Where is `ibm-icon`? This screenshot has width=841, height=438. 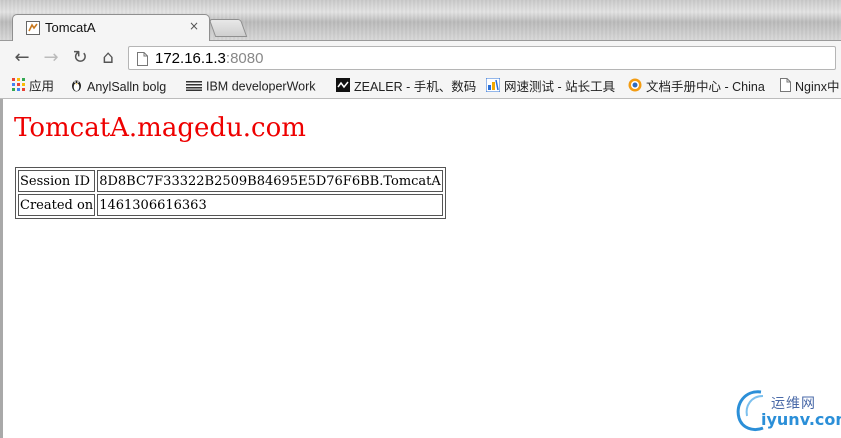 ibm-icon is located at coordinates (194, 87).